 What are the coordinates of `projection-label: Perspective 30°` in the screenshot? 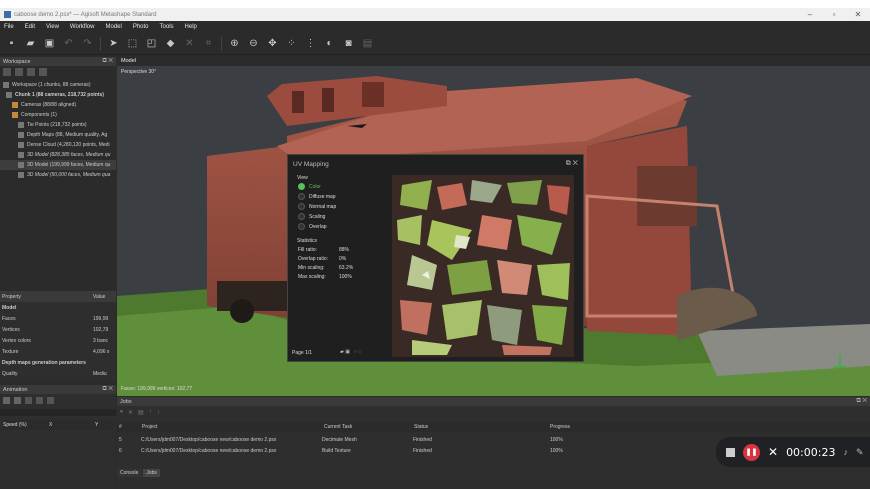 It's located at (139, 72).